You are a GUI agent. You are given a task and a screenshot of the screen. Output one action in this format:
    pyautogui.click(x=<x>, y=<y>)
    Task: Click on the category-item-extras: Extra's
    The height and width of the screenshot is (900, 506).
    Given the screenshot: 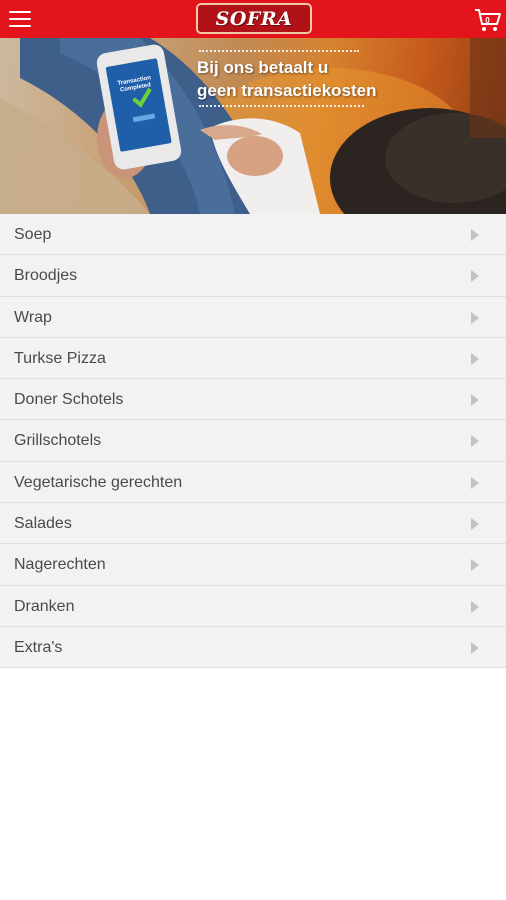 What is the action you would take?
    pyautogui.click(x=253, y=647)
    